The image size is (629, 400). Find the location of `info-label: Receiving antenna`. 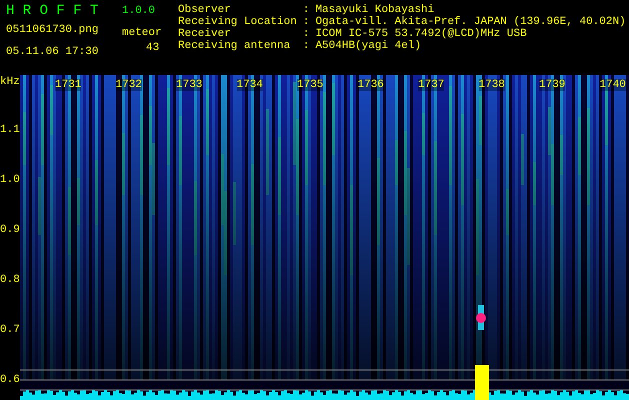

info-label: Receiving antenna is located at coordinates (235, 46).